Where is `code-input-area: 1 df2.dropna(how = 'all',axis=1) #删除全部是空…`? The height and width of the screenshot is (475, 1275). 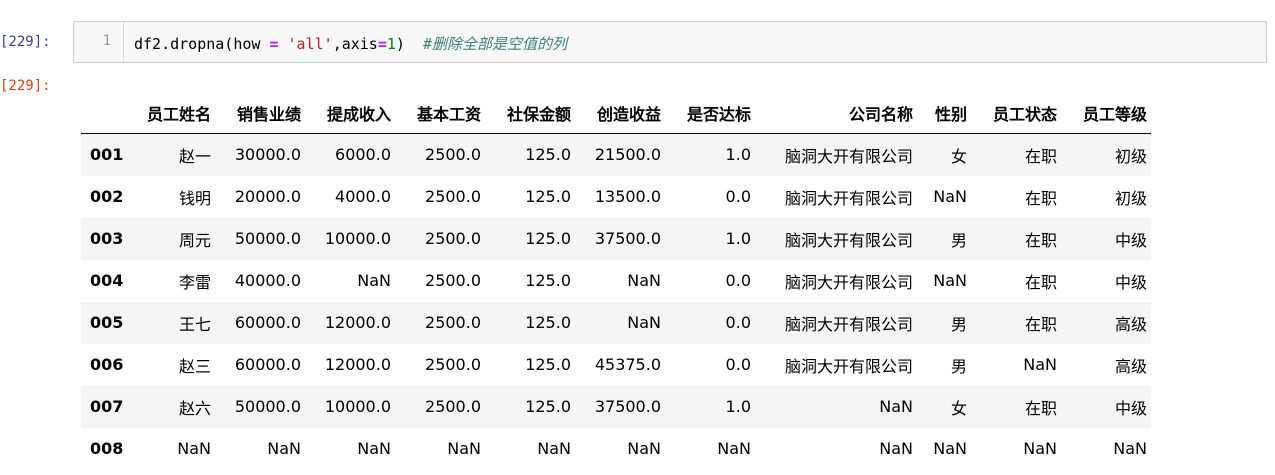
code-input-area: 1 df2.dropna(how = 'all',axis=1) #删除全部是空… is located at coordinates (670, 42).